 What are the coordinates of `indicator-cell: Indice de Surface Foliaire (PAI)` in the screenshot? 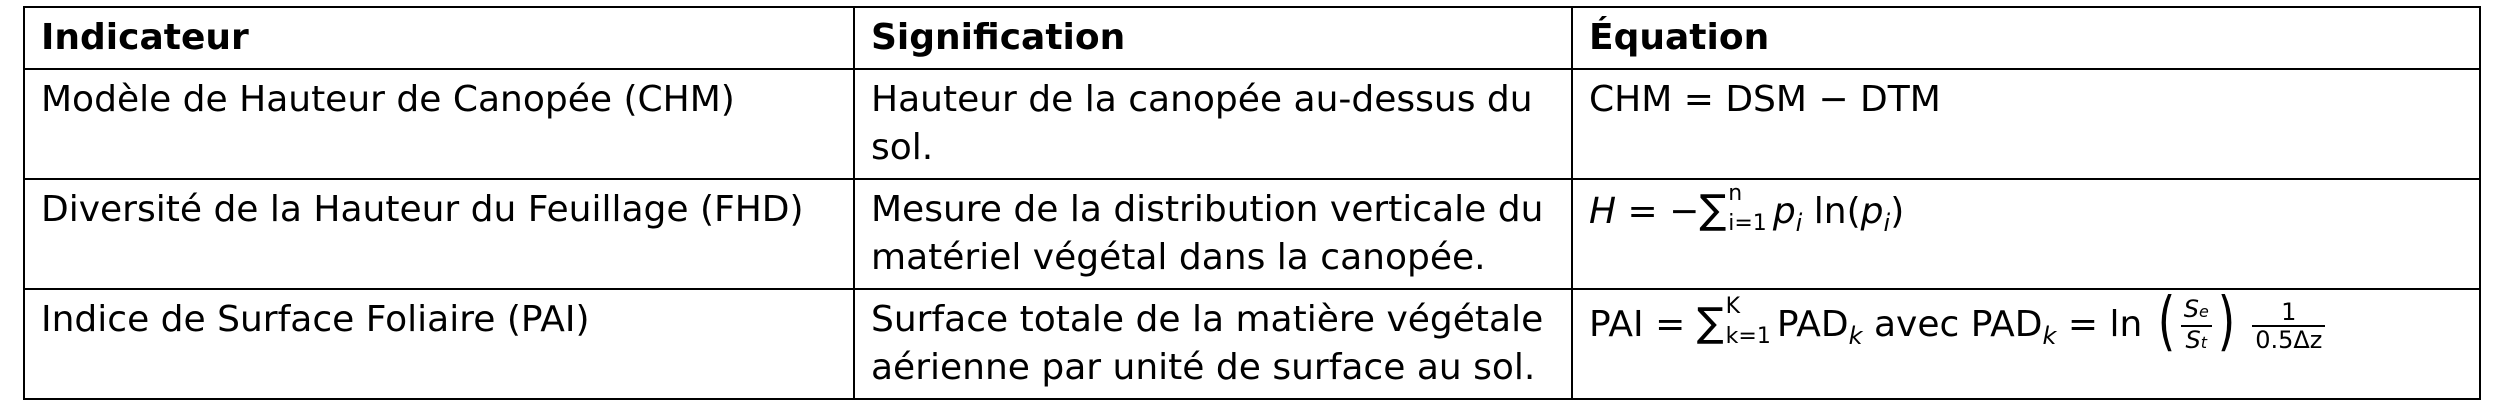 It's located at (439, 344).